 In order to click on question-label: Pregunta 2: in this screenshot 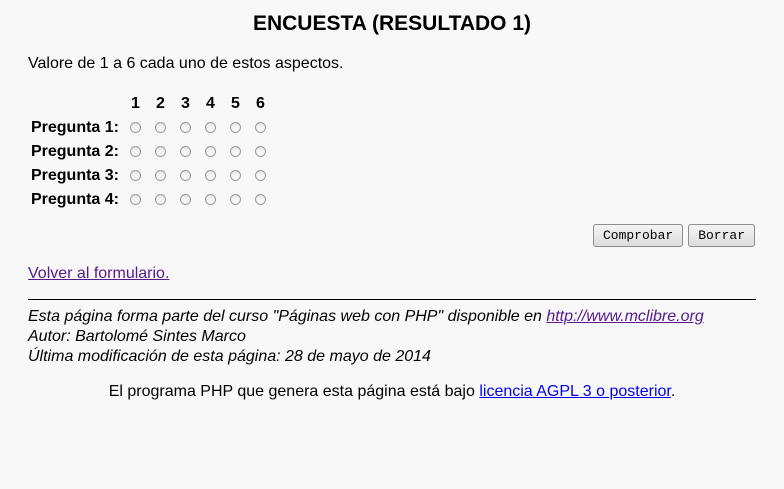, I will do `click(74, 151)`.